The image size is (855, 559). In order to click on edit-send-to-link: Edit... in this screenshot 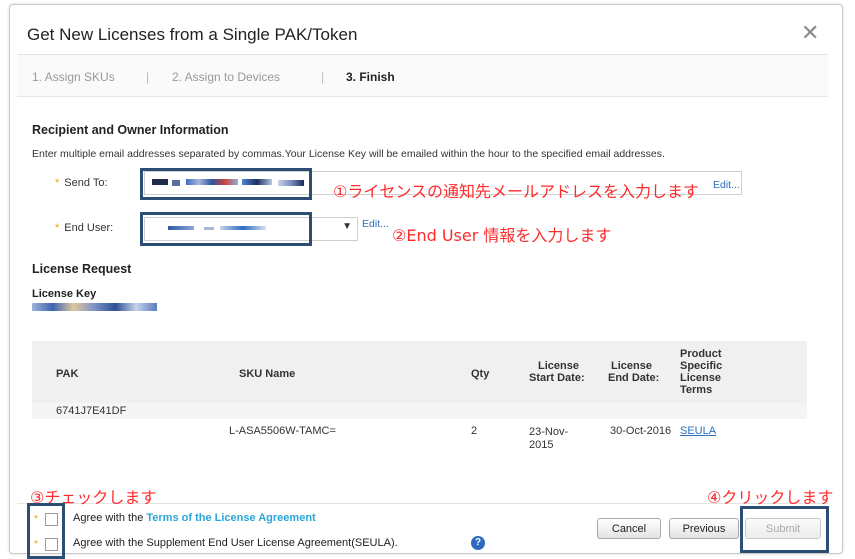, I will do `click(726, 185)`.